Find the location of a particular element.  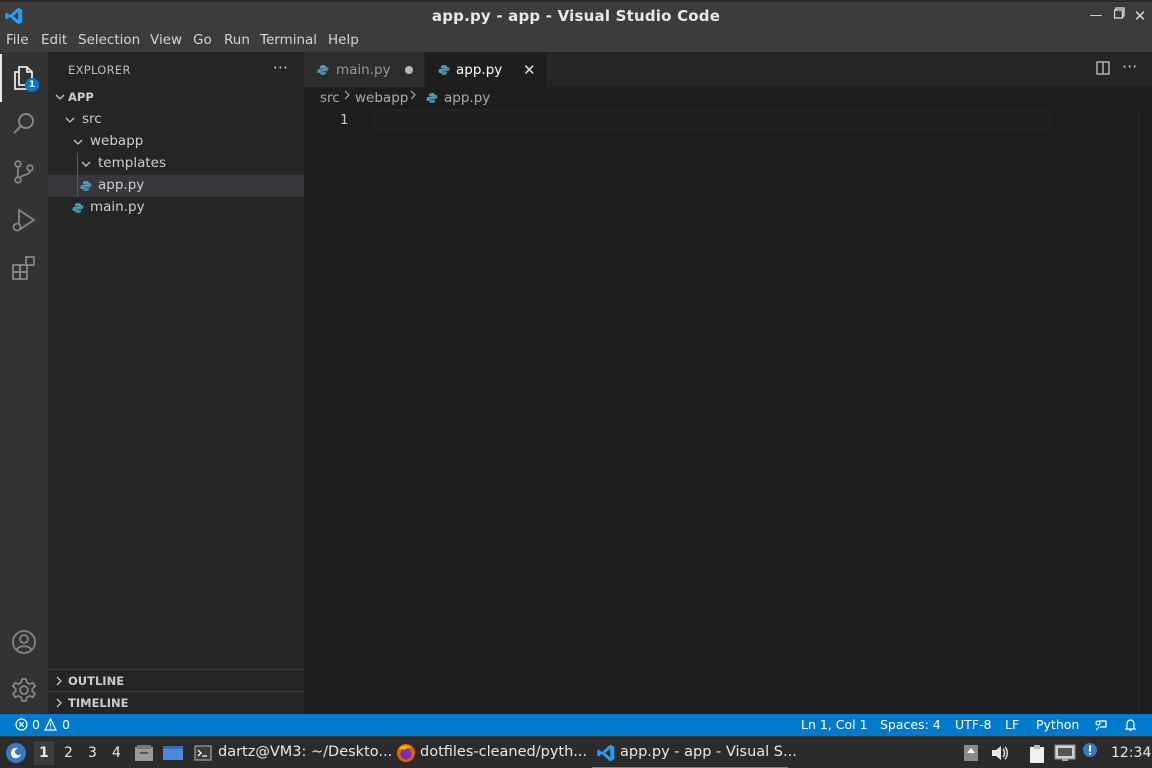

tab-label: app.py is located at coordinates (479, 70).